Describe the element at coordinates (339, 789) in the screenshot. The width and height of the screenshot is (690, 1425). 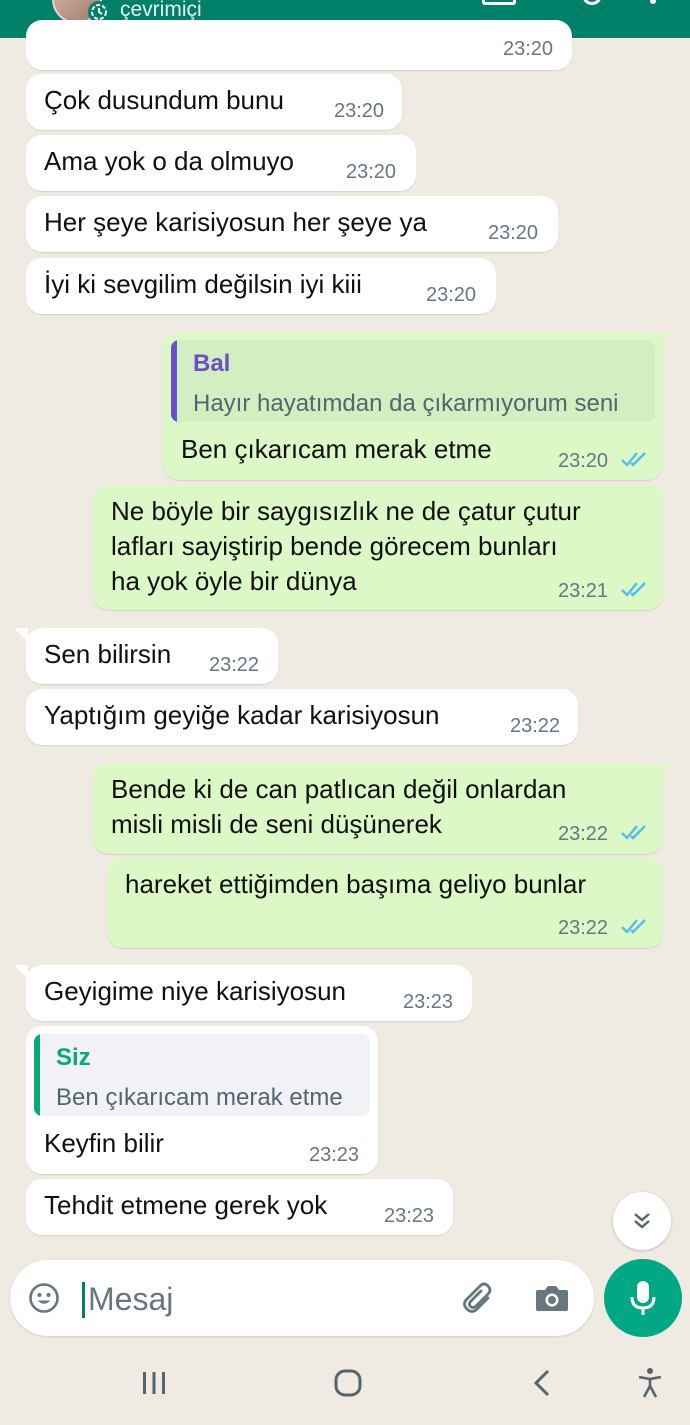
I see `message-text-line: Bende ki de can patlıcan değil onlardan` at that location.